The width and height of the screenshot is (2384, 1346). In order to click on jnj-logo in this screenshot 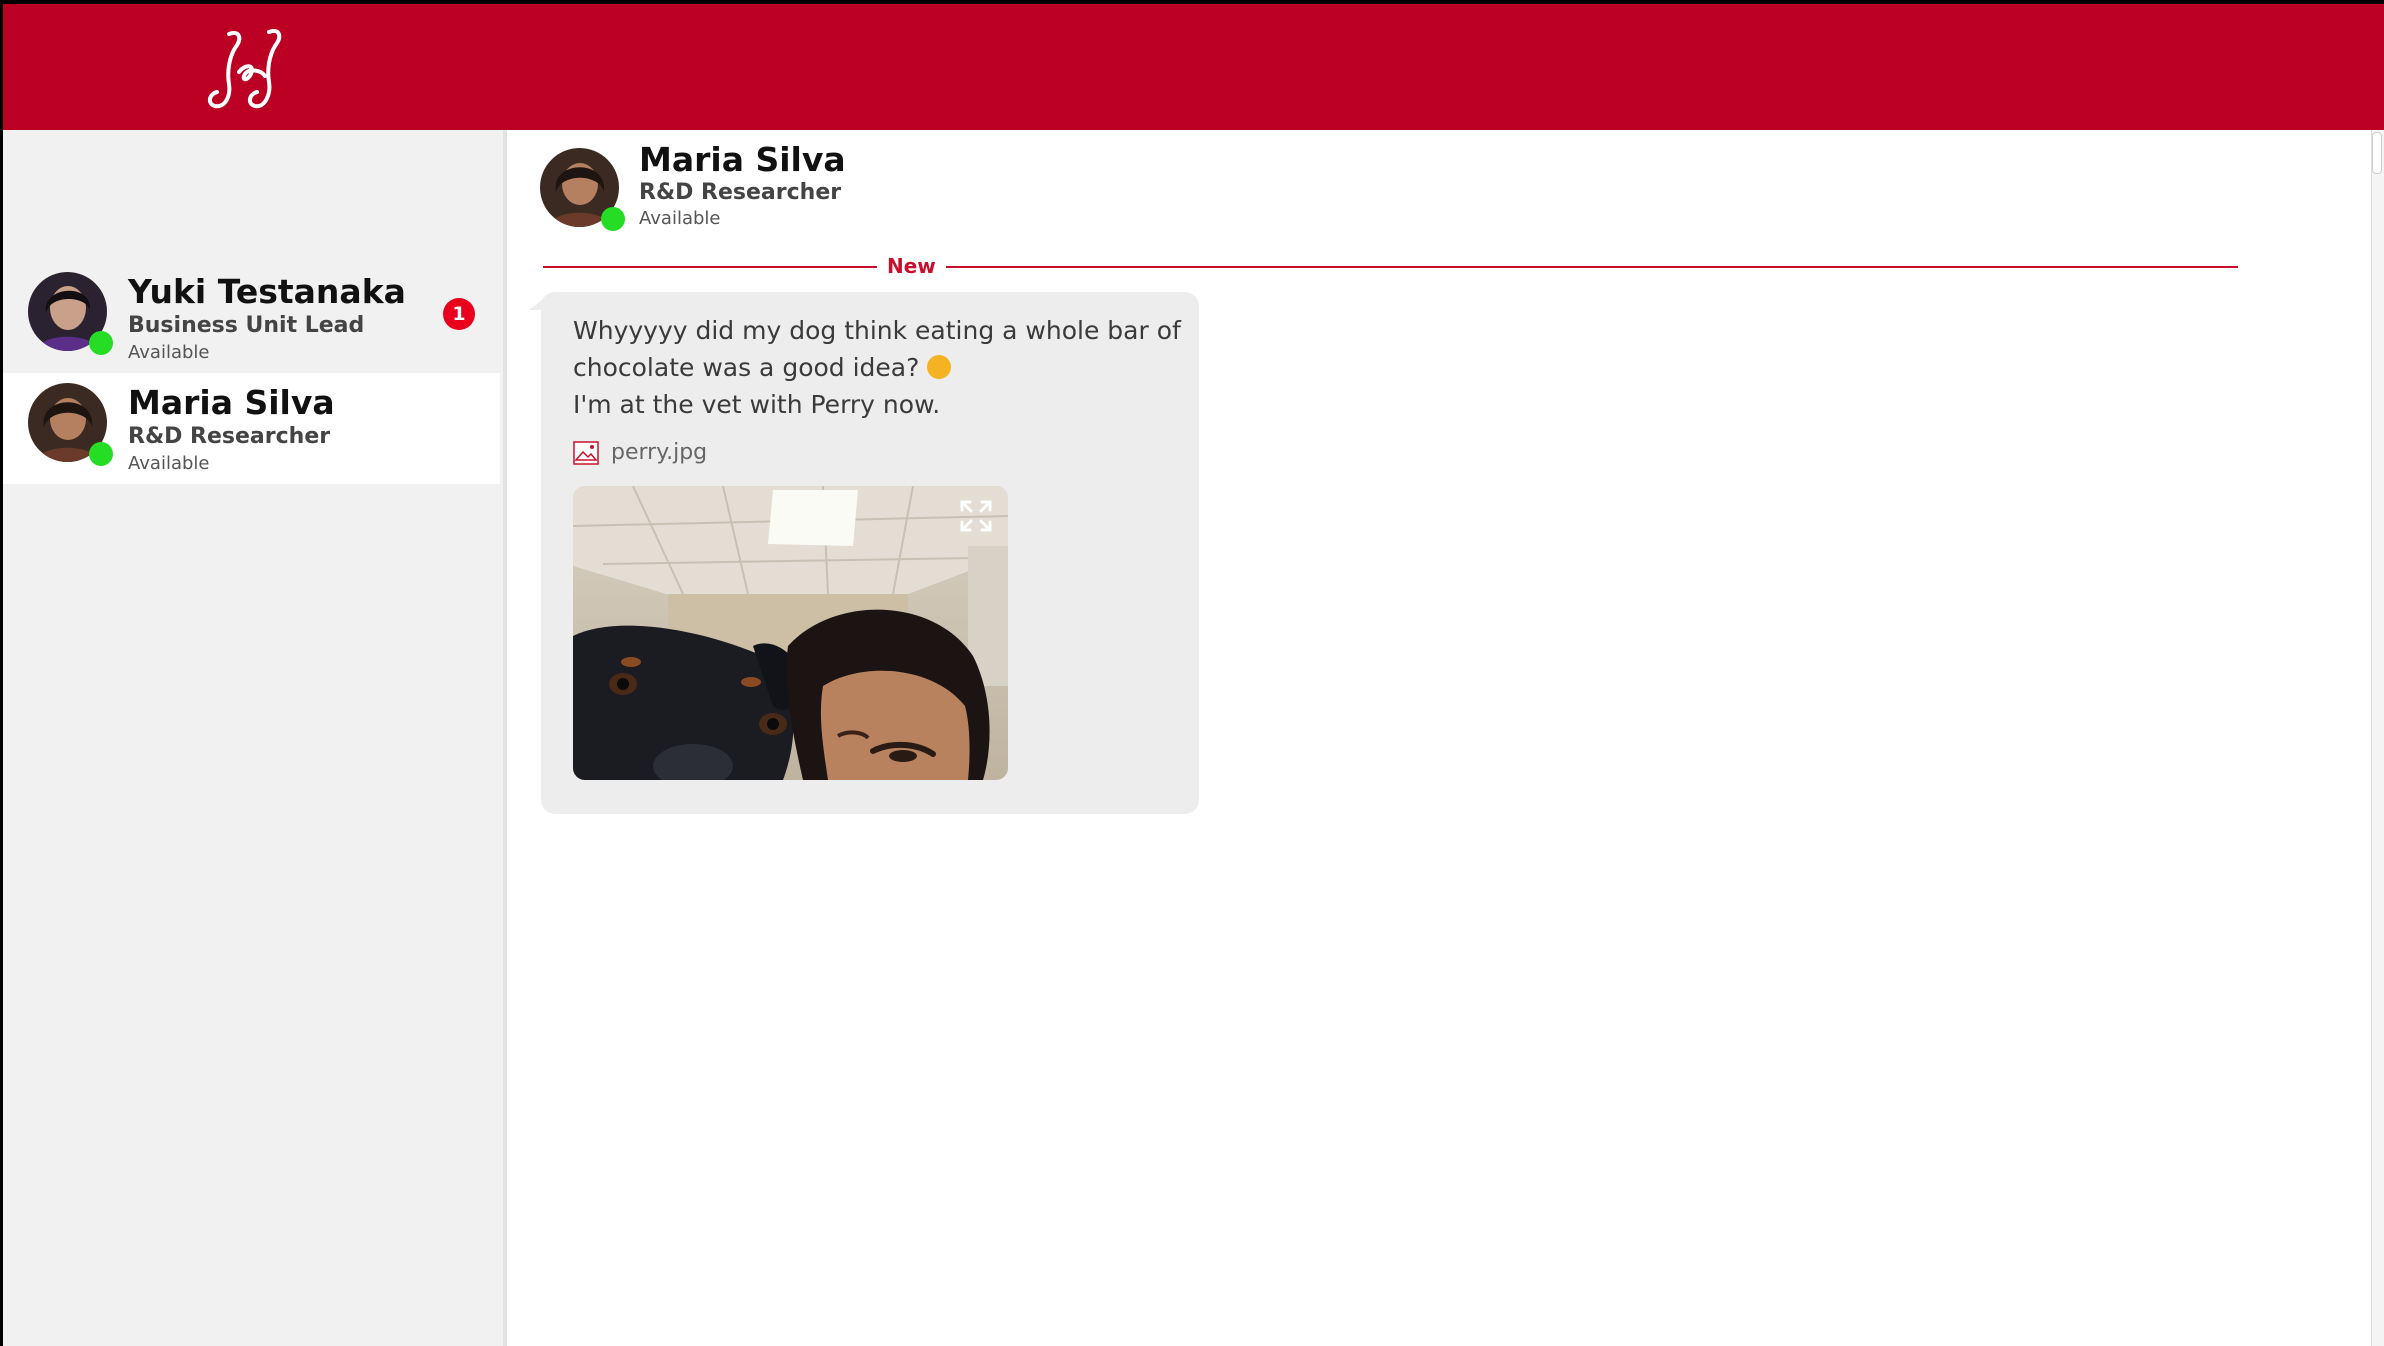, I will do `click(249, 69)`.